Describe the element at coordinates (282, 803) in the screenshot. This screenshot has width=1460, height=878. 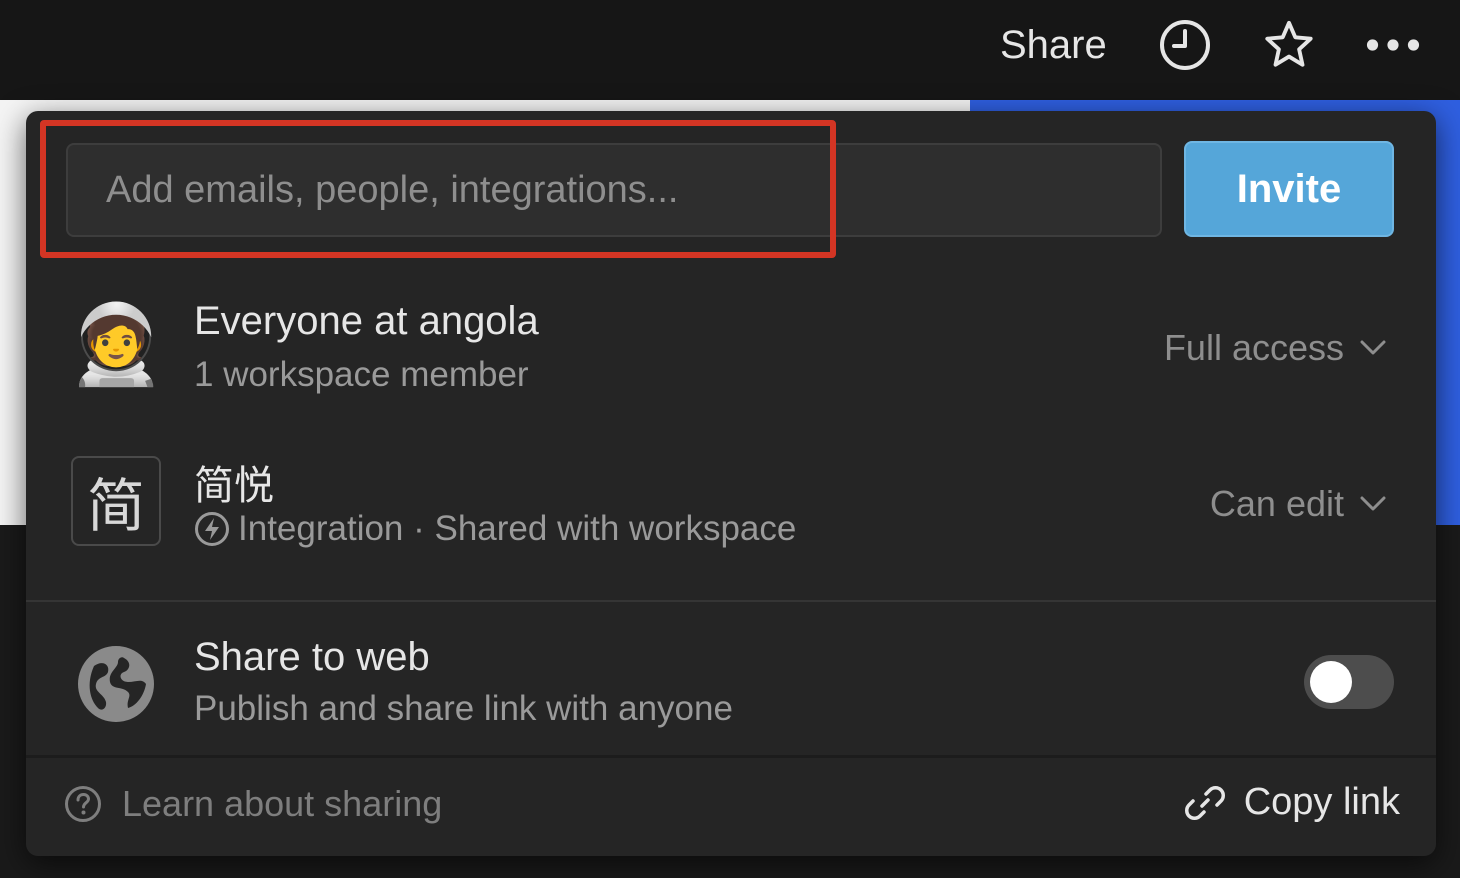
I see `learn-about-sharing-label: Learn about sharing` at that location.